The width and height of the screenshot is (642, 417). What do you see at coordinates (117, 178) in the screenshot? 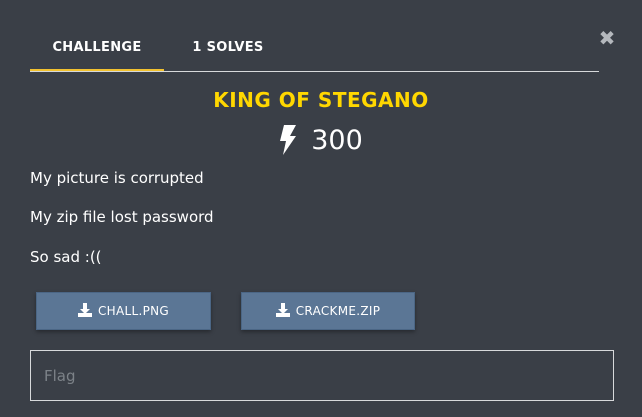
I see `description-line: My picture is corrupted` at bounding box center [117, 178].